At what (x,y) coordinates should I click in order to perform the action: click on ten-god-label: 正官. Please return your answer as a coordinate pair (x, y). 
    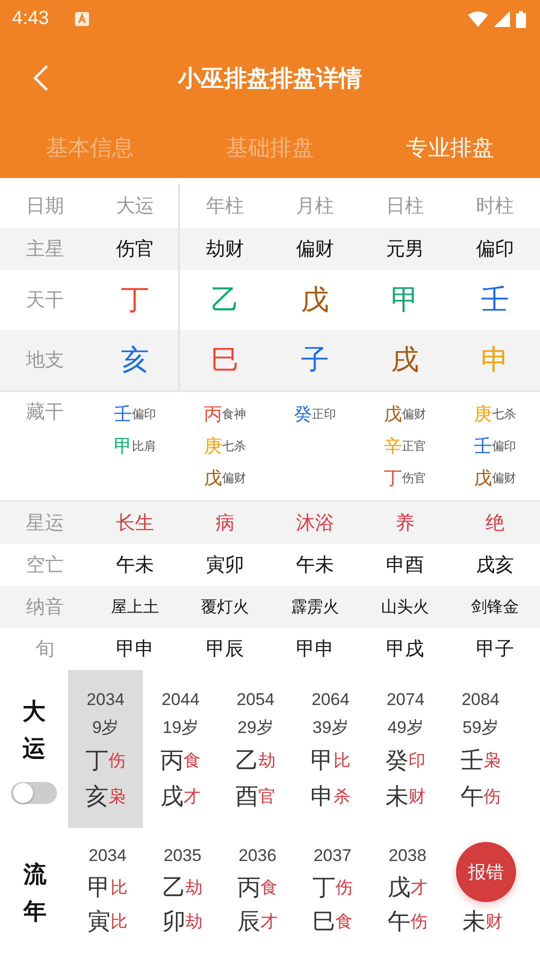
    Looking at the image, I should click on (414, 446).